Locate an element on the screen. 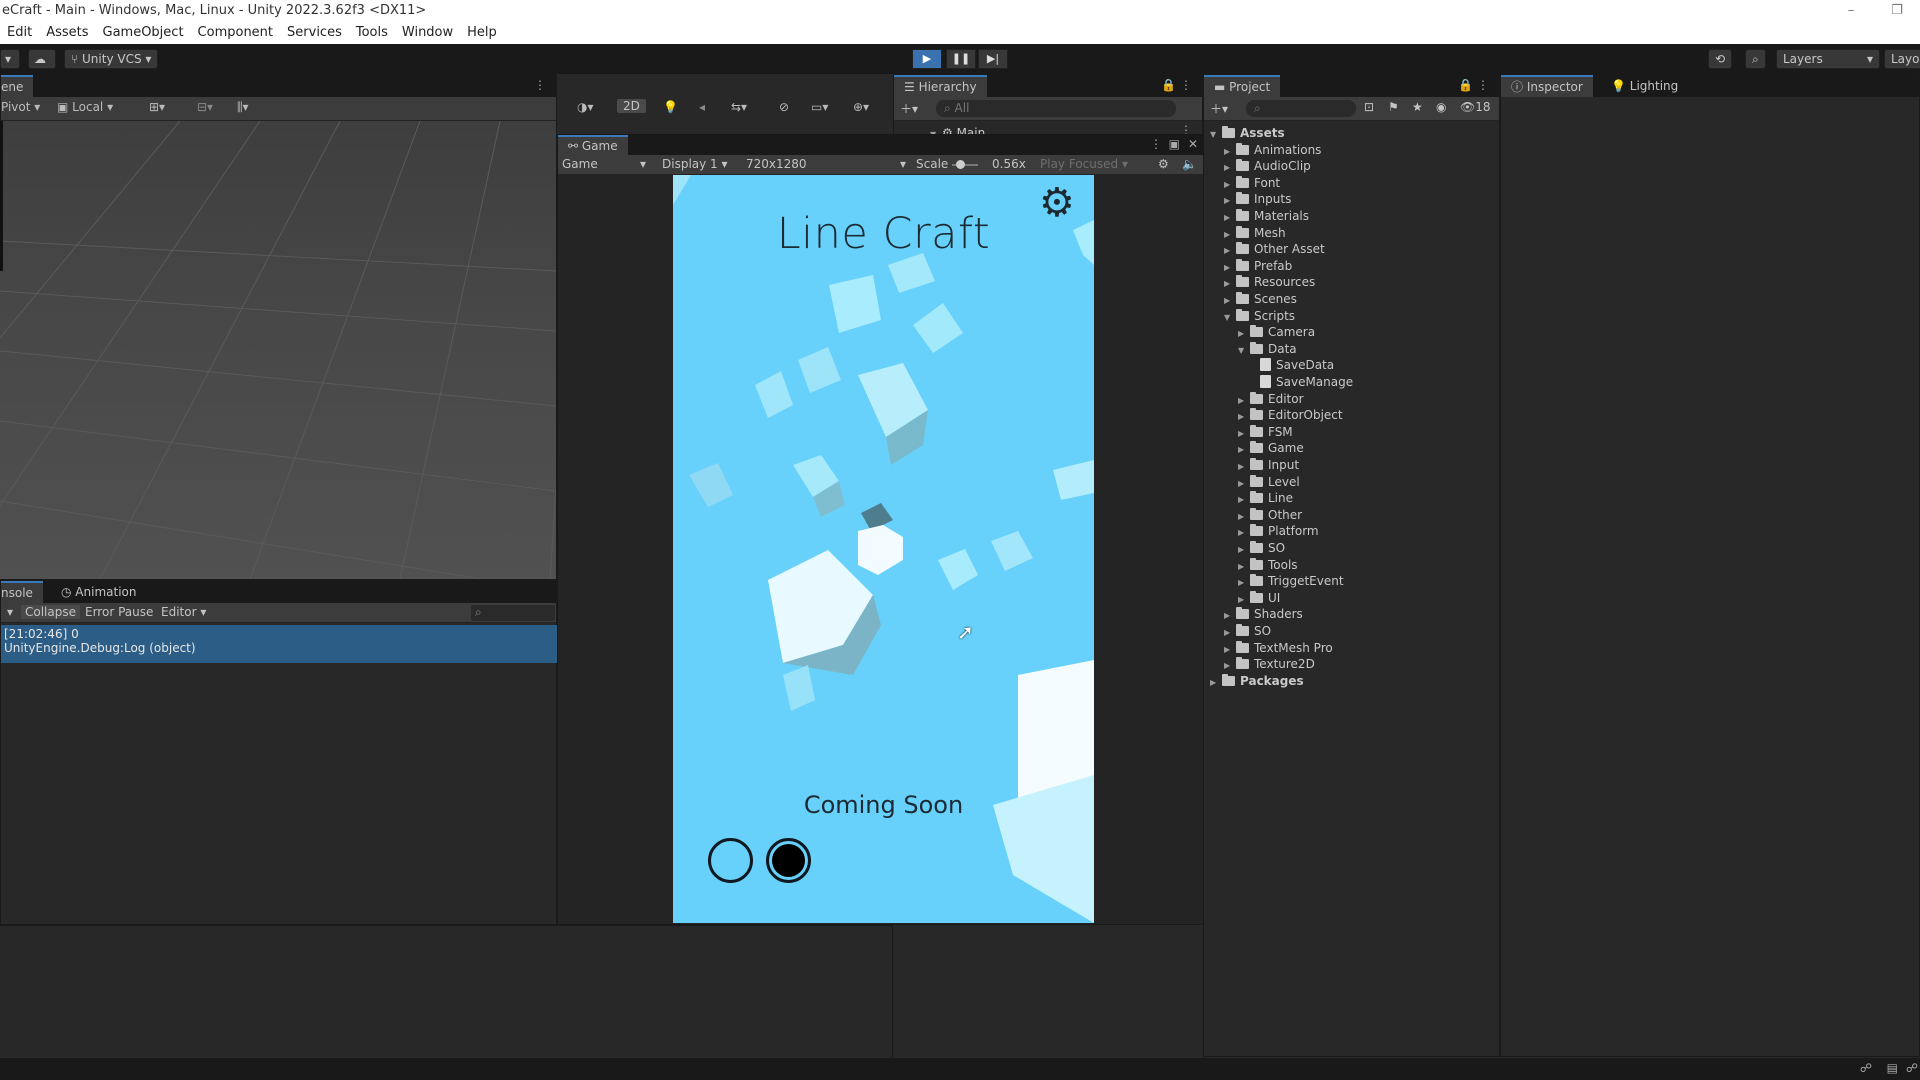  project-item-animations: ▶ Animations is located at coordinates (1272, 150).